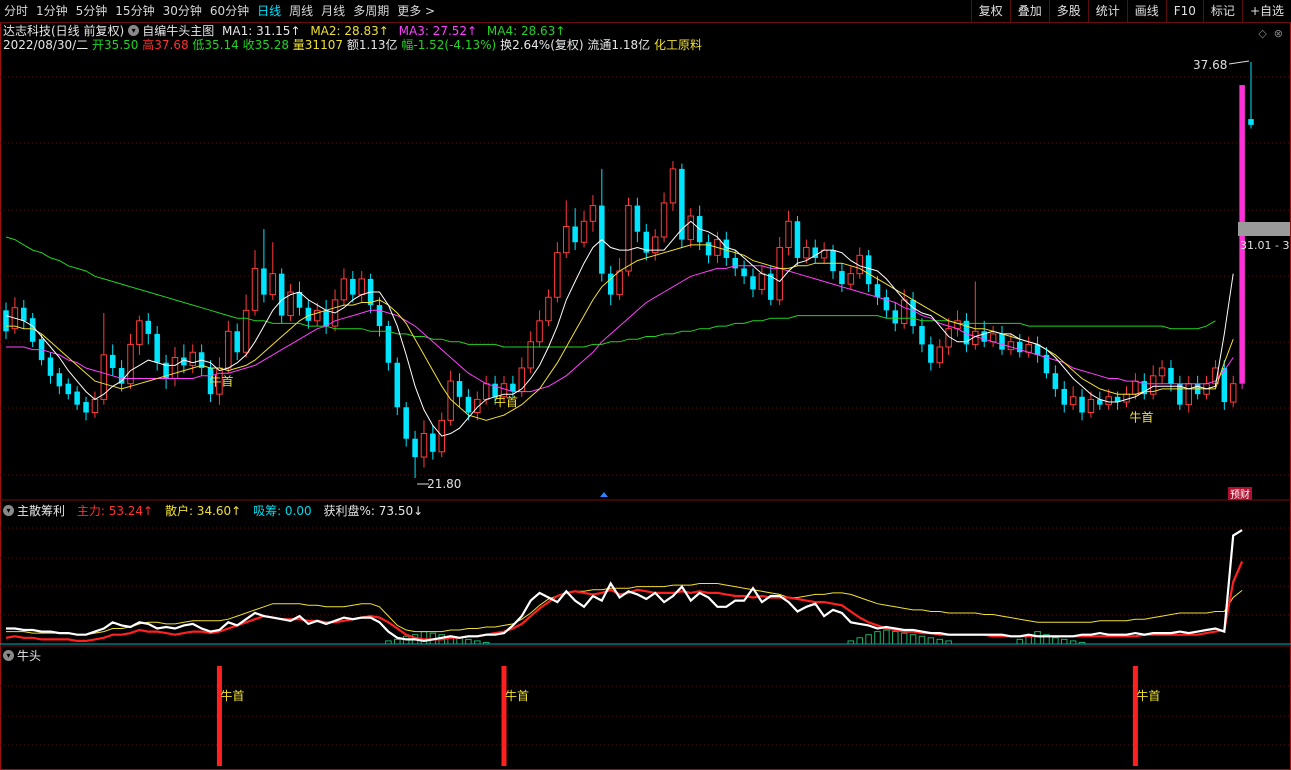  I want to click on high-price-label: 37.68, so click(1210, 65).